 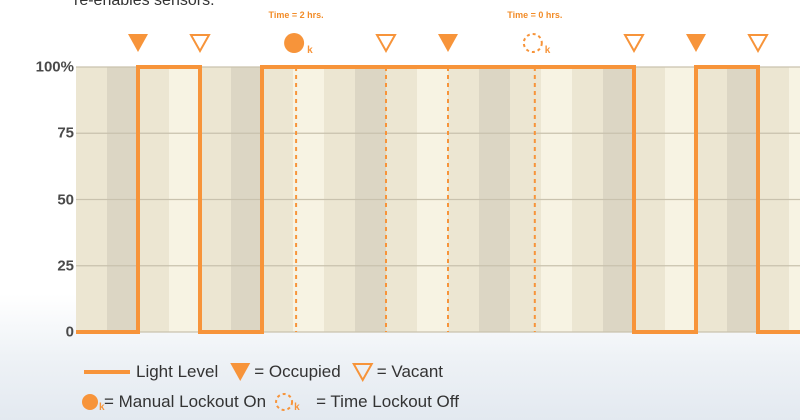 I want to click on legend-light-level: Light Level, so click(x=177, y=371).